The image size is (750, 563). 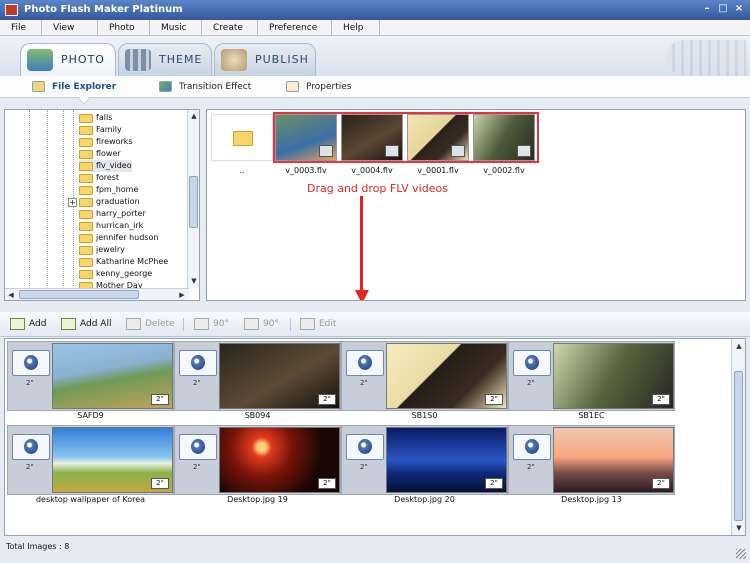 What do you see at coordinates (21, 27) in the screenshot?
I see `menu-file: File` at bounding box center [21, 27].